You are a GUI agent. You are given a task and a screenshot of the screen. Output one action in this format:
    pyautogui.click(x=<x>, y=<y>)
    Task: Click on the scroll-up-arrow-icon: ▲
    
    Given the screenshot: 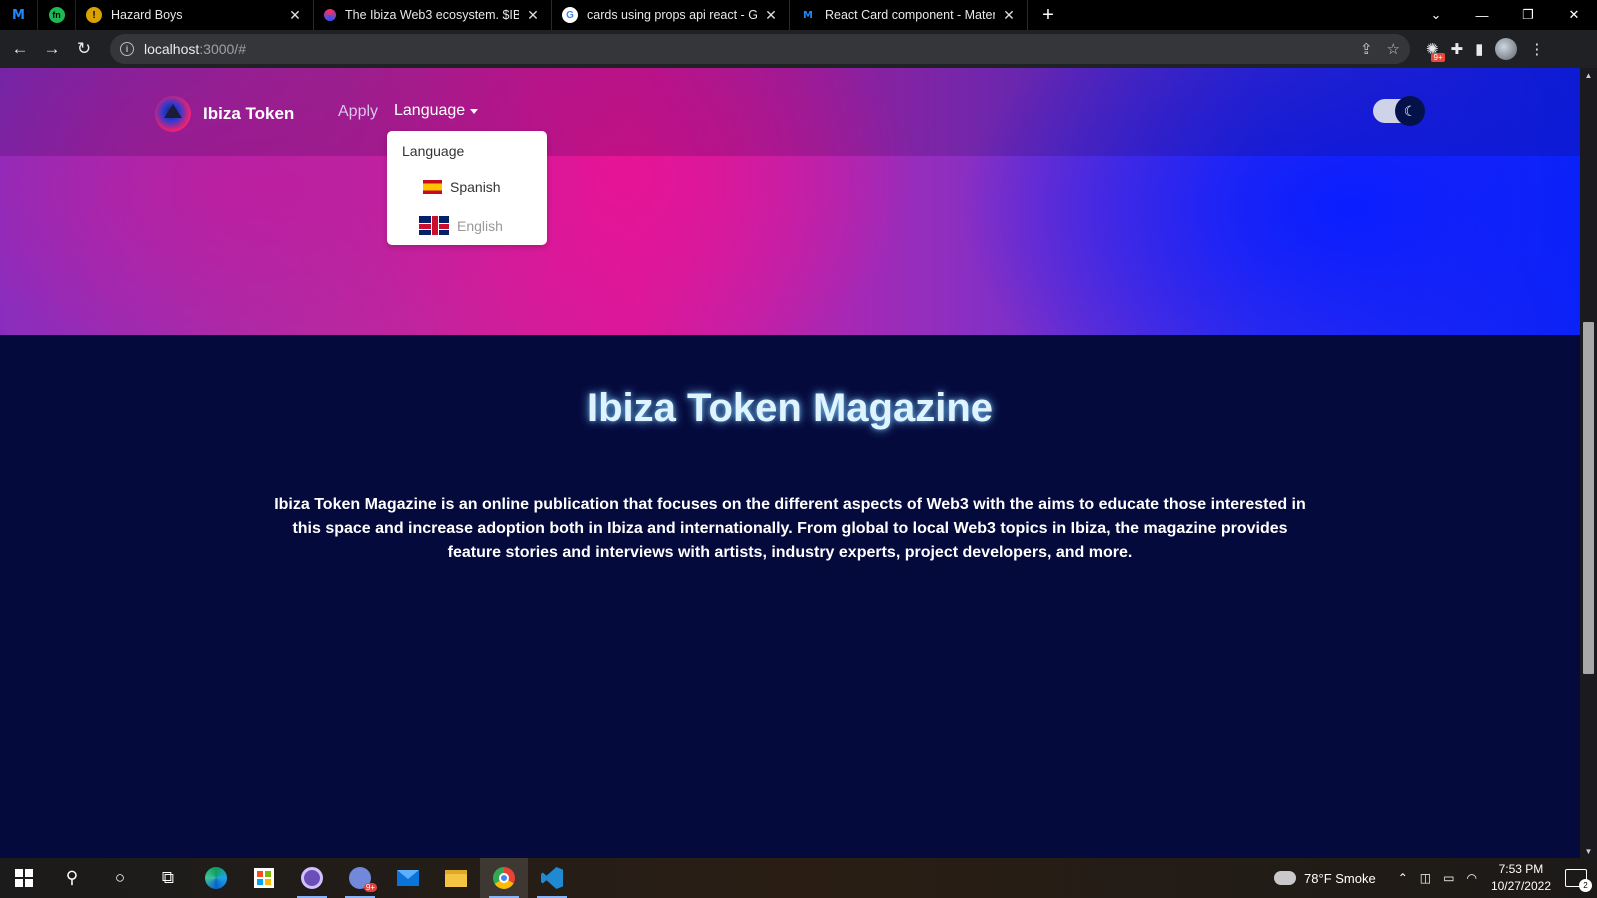 What is the action you would take?
    pyautogui.click(x=1588, y=75)
    